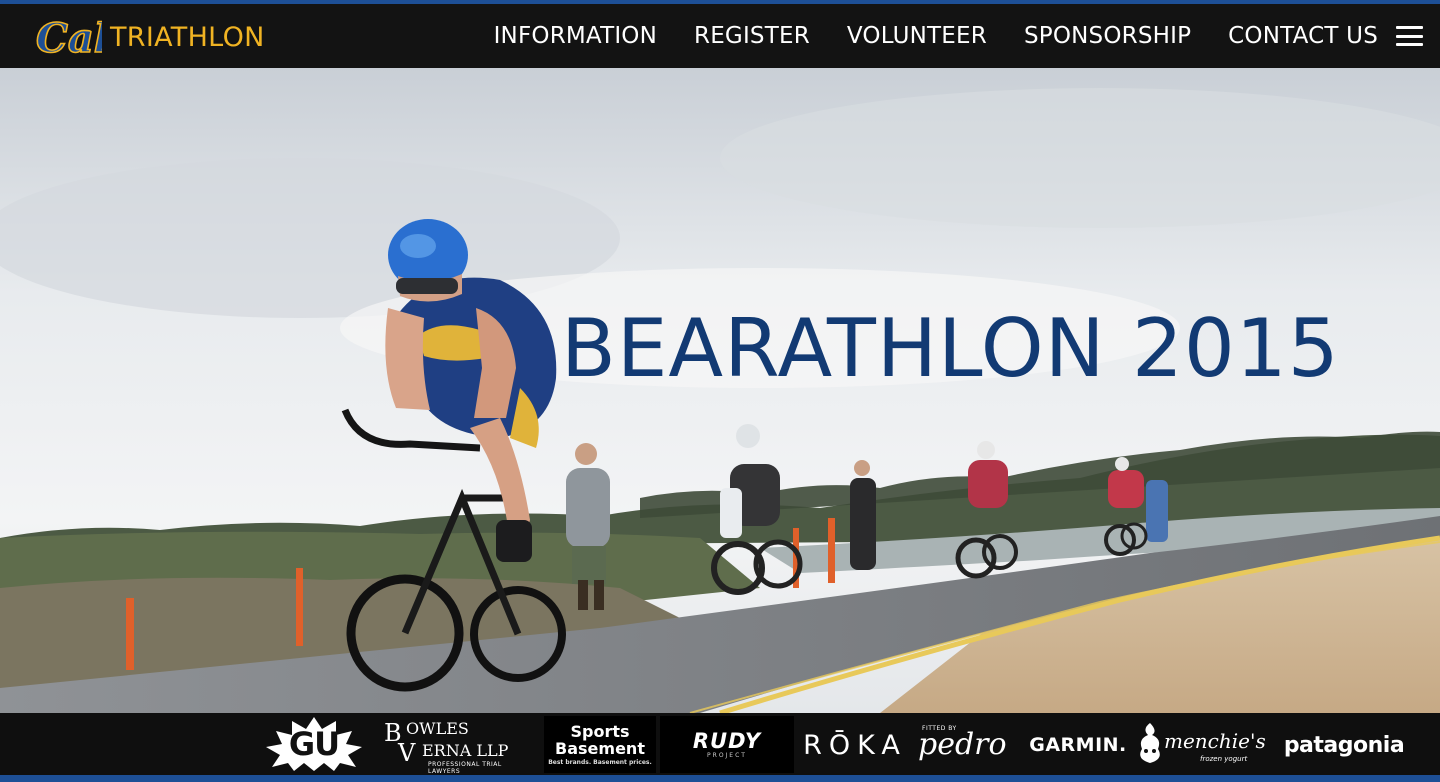 The width and height of the screenshot is (1440, 782). I want to click on hero-title: BEARATHLON 2015, so click(950, 348).